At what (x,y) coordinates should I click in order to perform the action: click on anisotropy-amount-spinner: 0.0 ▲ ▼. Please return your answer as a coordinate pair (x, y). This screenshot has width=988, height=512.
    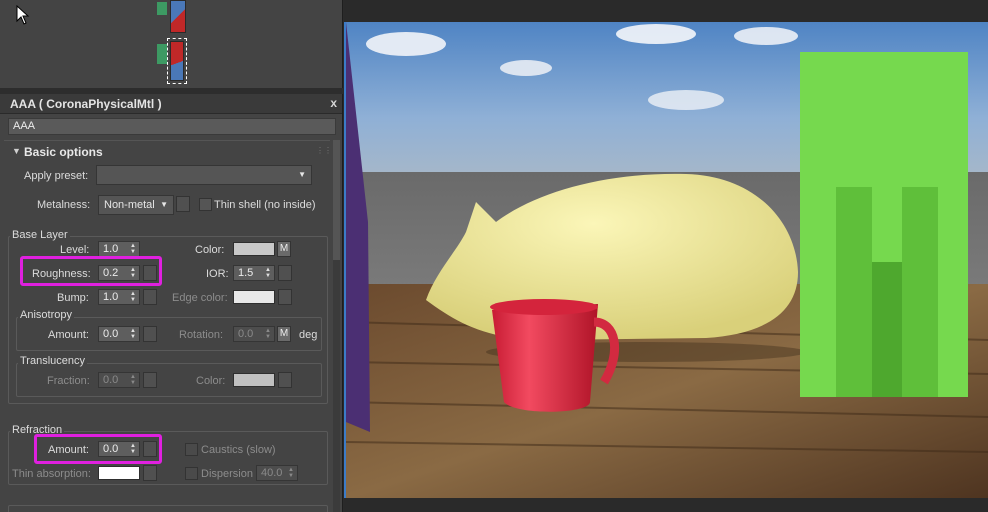
    Looking at the image, I should click on (119, 334).